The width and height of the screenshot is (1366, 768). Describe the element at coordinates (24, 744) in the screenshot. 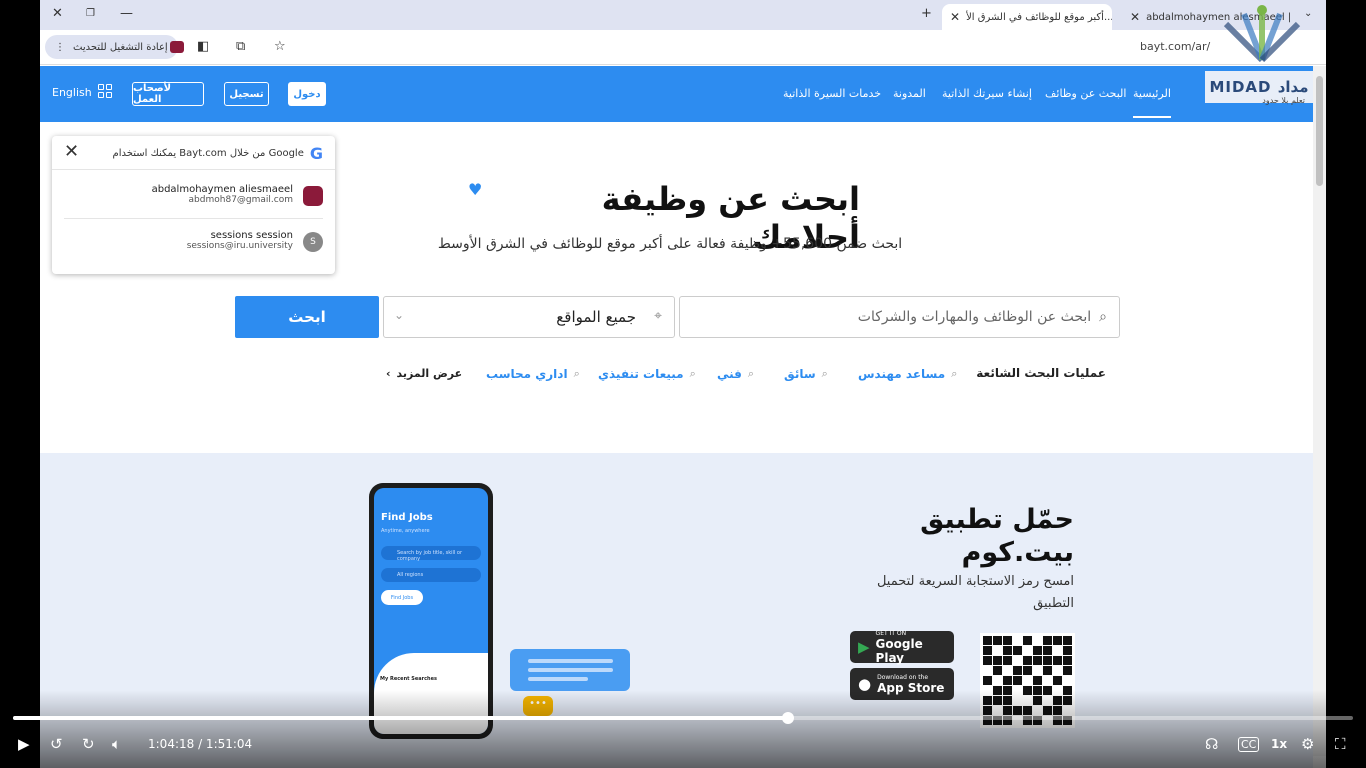

I see `play-icon: ▶` at that location.